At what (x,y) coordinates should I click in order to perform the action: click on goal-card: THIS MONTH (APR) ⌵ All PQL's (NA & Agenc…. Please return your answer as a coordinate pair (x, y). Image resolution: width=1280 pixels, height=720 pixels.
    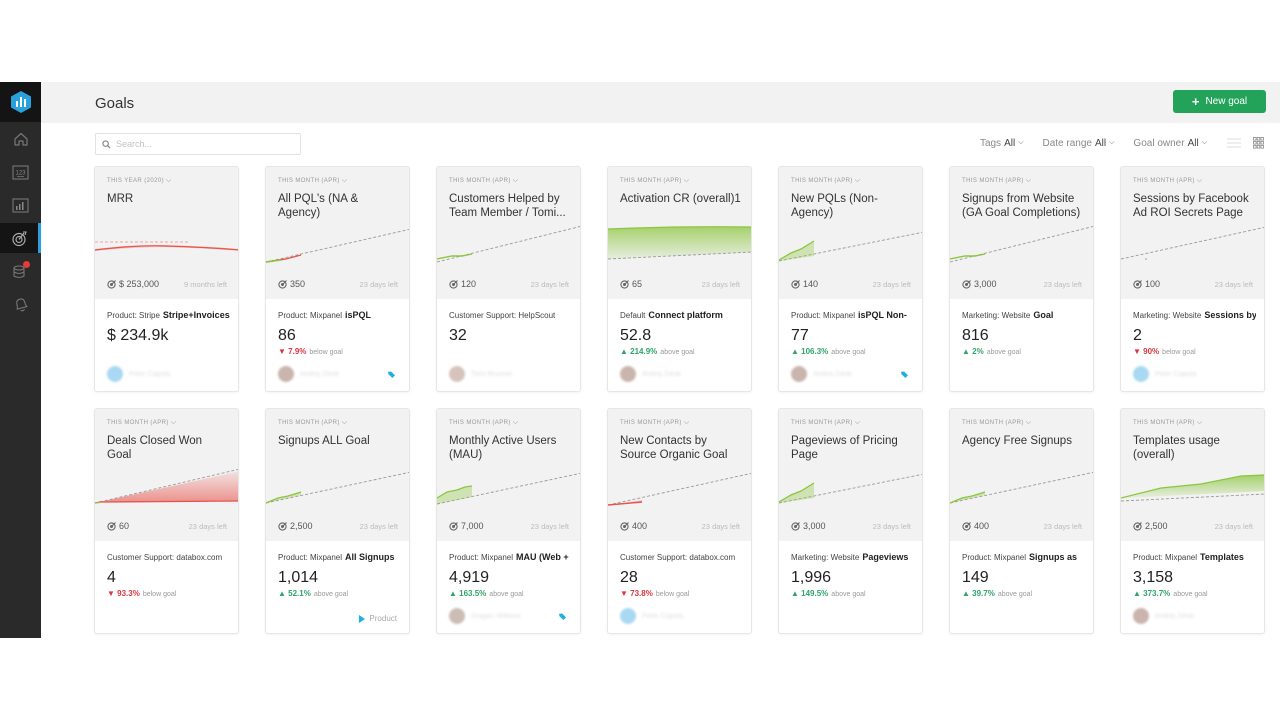
    Looking at the image, I should click on (337, 279).